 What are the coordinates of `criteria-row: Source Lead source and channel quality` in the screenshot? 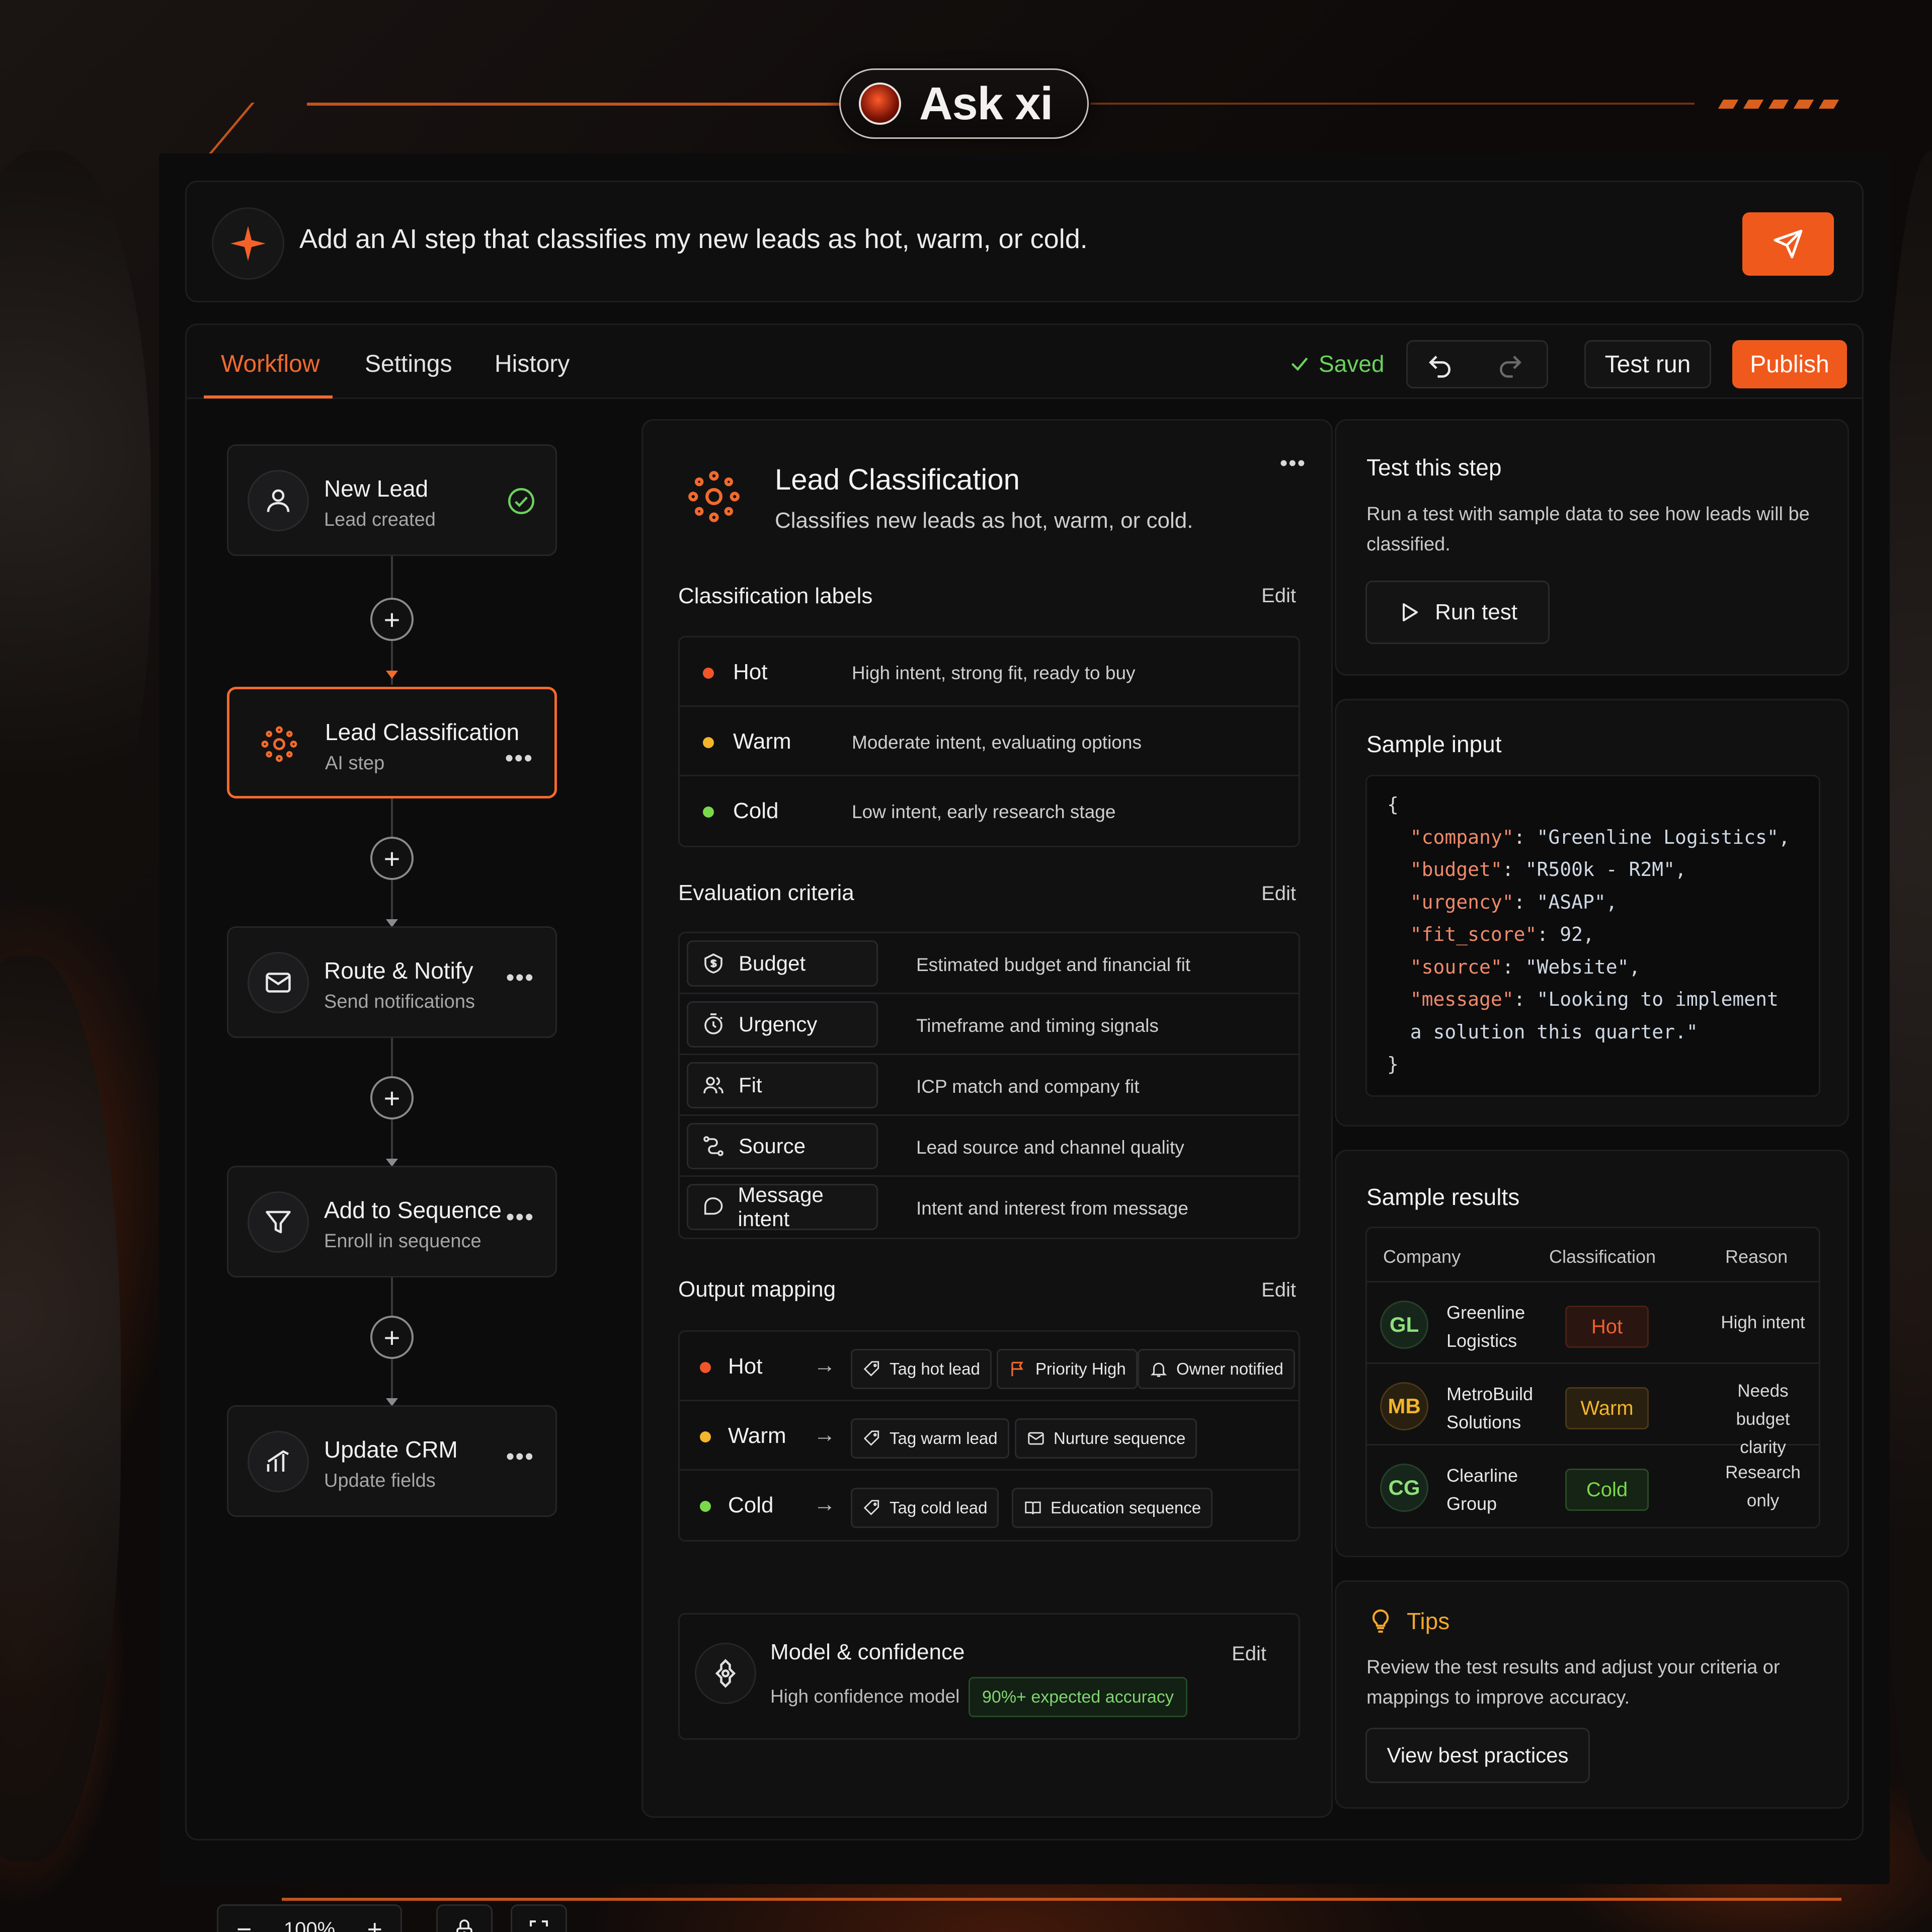 It's located at (989, 1146).